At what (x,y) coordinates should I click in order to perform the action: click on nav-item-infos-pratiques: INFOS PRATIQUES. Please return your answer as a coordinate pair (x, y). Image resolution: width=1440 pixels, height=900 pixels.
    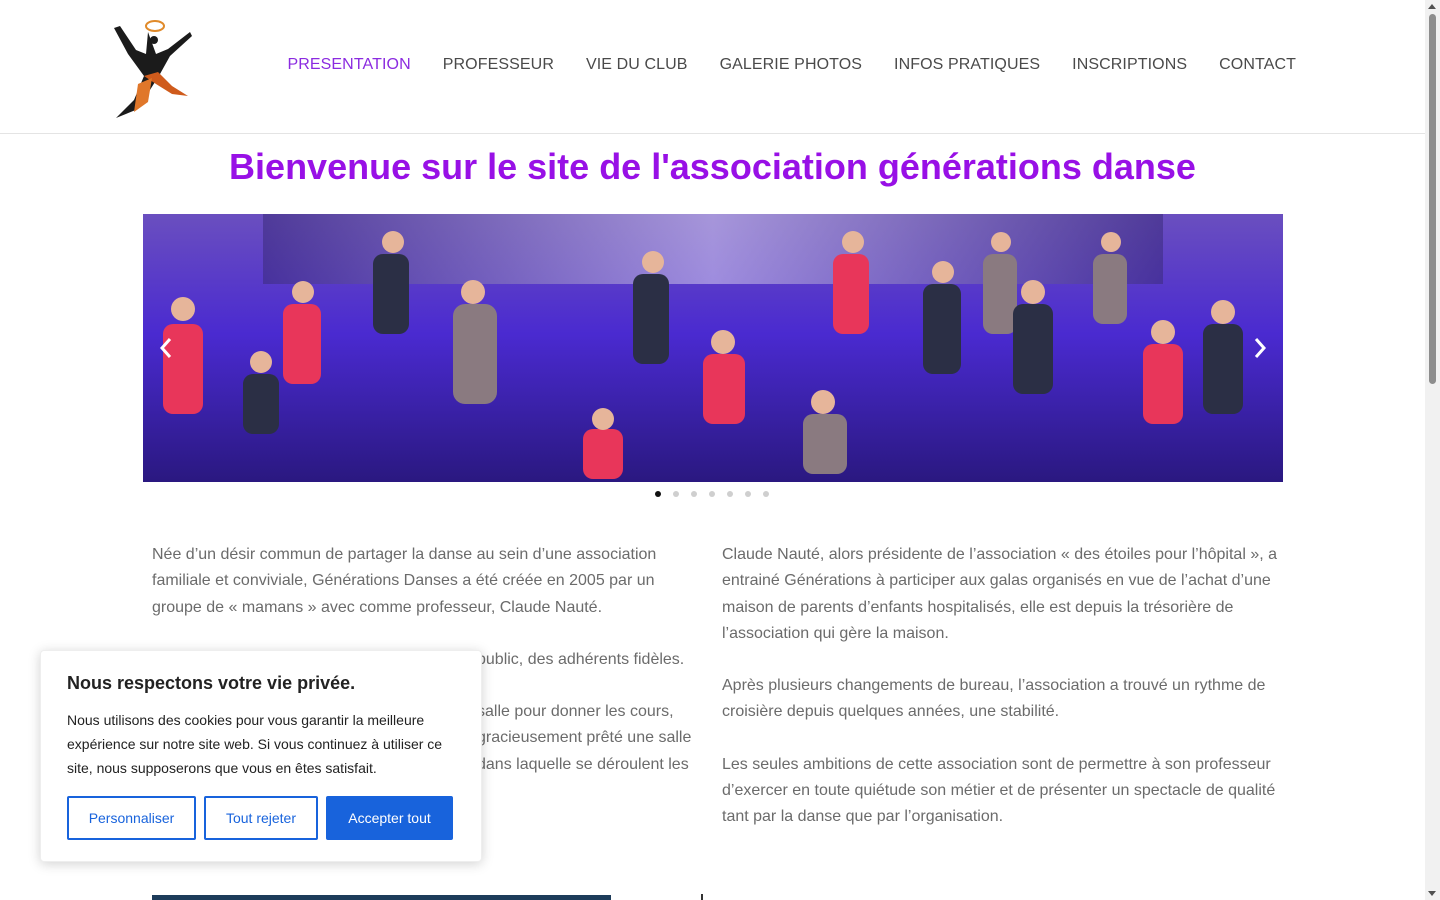
    Looking at the image, I should click on (967, 65).